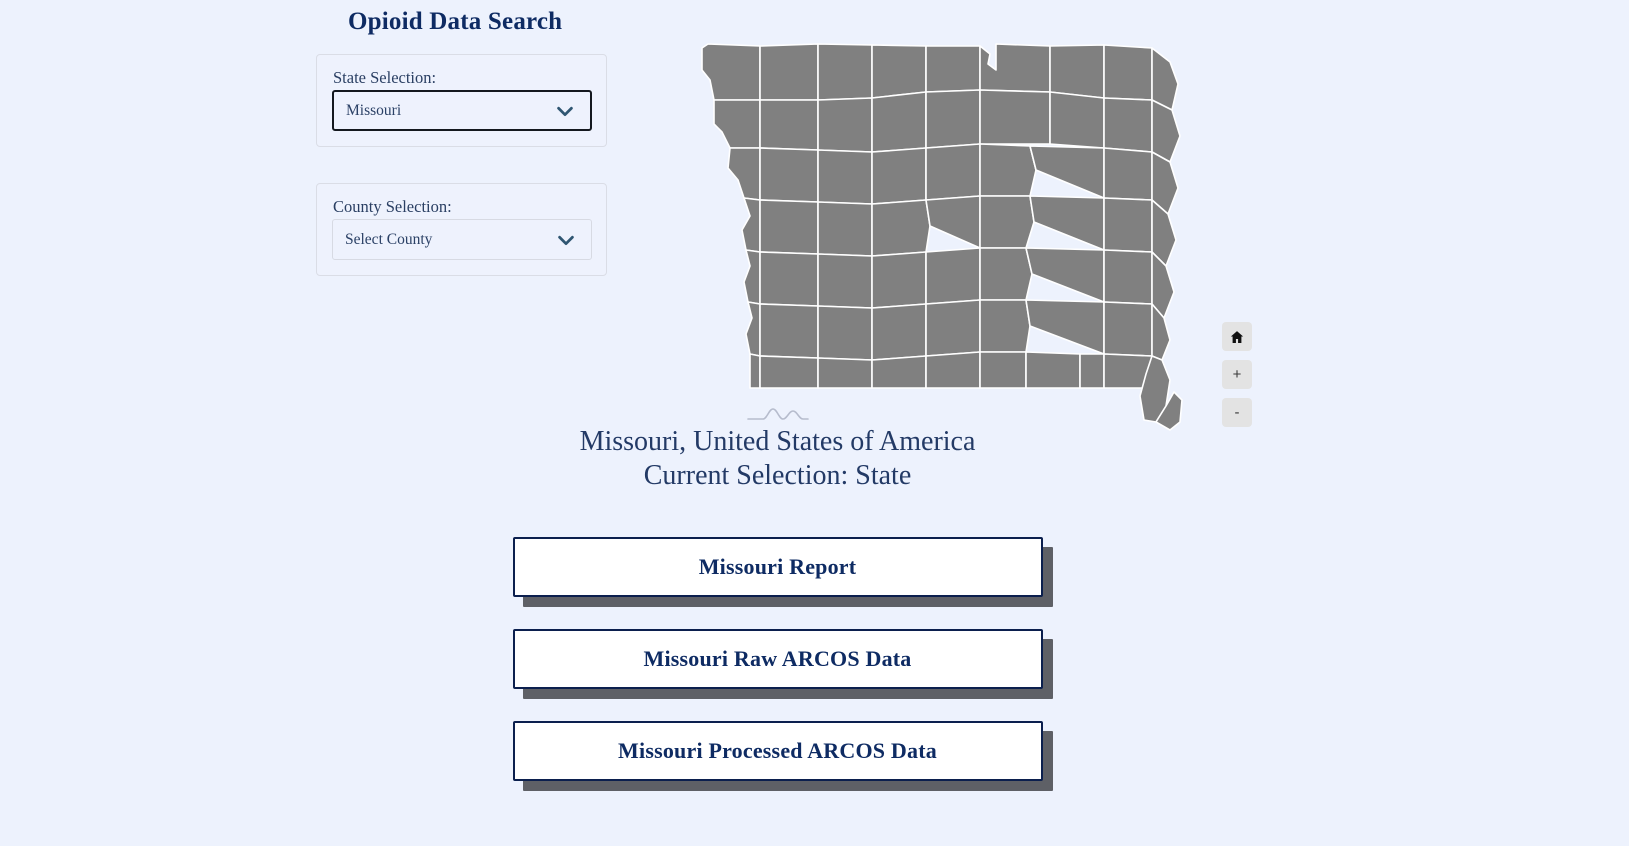 This screenshot has width=1629, height=846. I want to click on county-selection-panel: County Selection: Select County, so click(461, 229).